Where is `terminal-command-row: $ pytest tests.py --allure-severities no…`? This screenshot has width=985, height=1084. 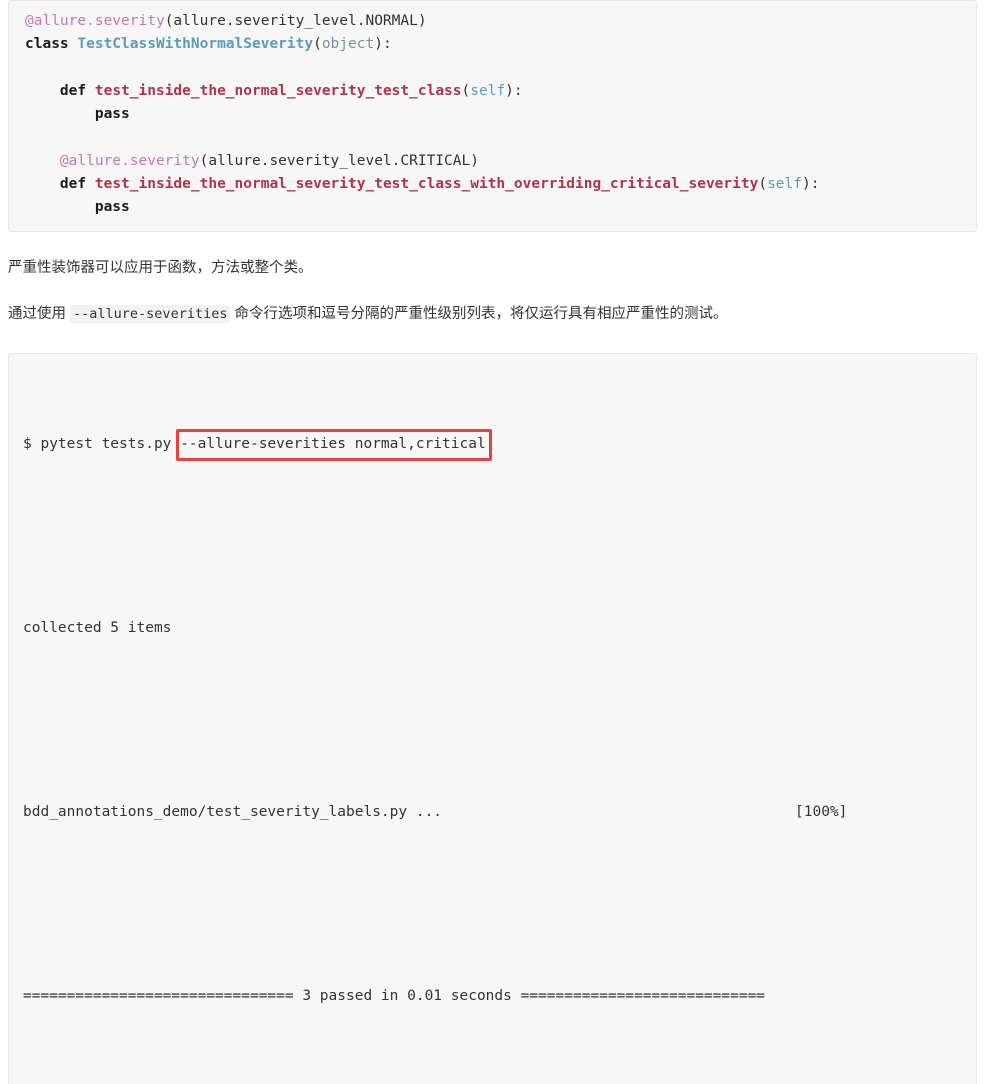
terminal-command-row: $ pytest tests.py --allure-severities no… is located at coordinates (492, 444).